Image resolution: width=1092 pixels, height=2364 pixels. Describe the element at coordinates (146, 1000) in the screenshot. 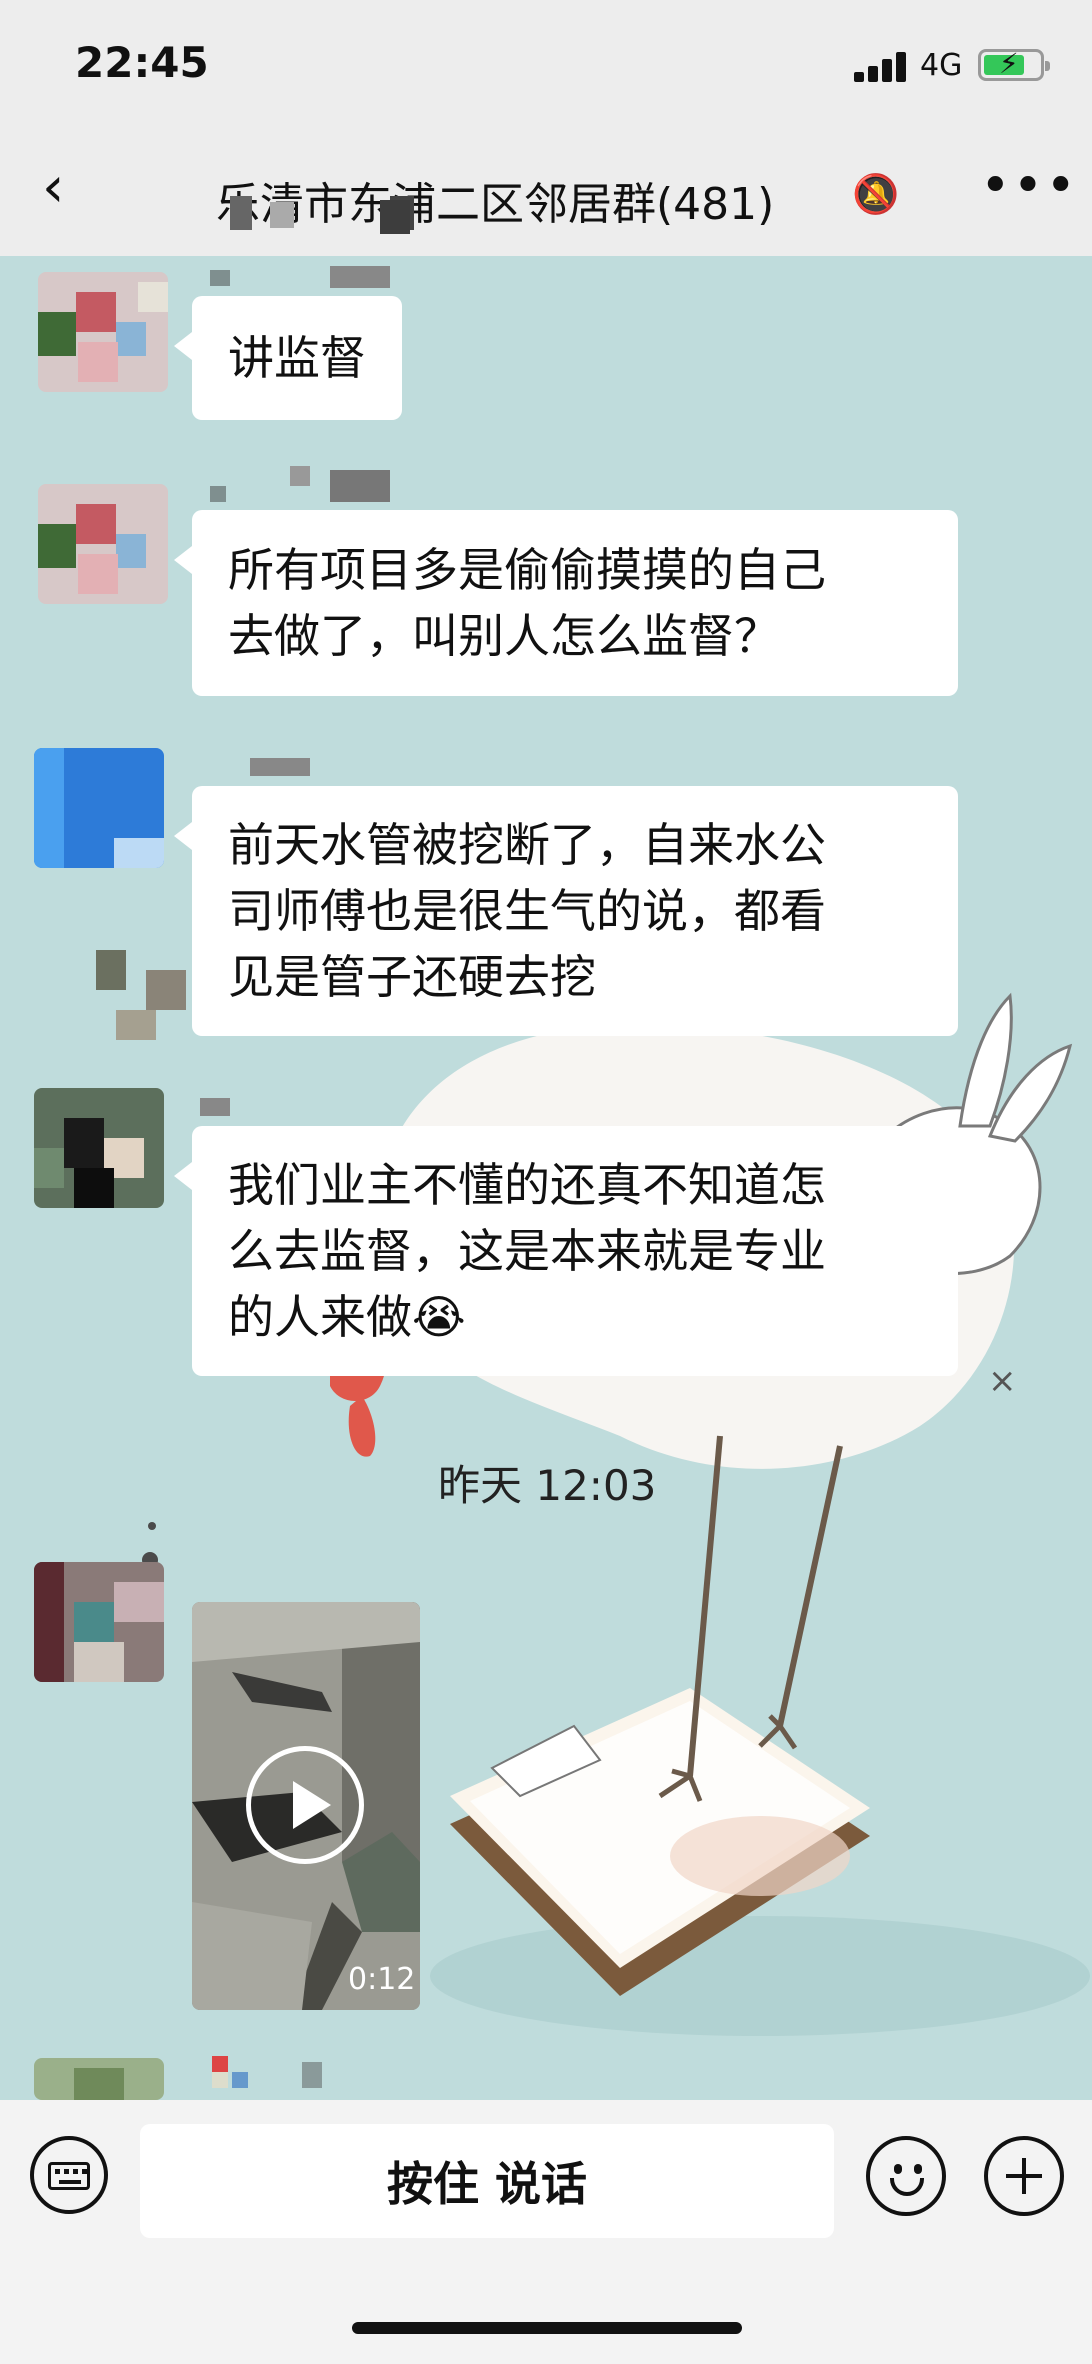

I see `redacted-avatar-fragment` at that location.